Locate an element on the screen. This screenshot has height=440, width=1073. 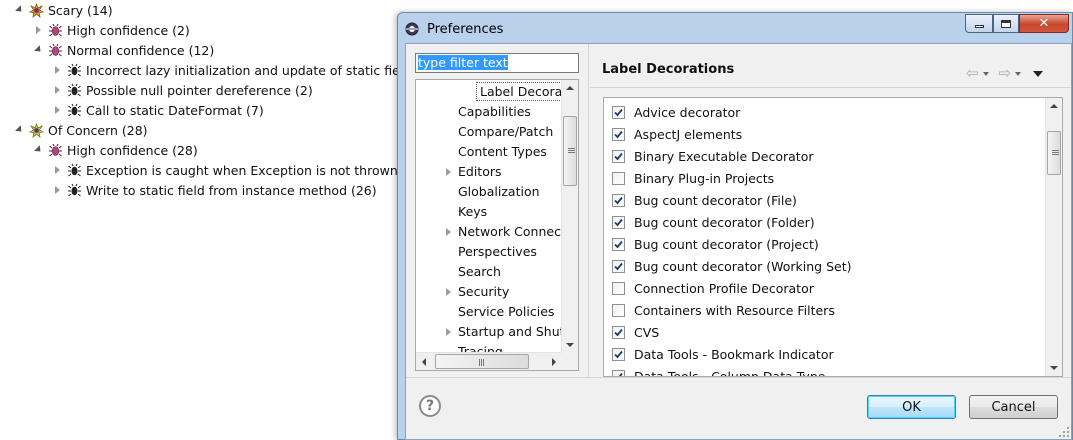
close-button: ✕ is located at coordinates (1044, 23).